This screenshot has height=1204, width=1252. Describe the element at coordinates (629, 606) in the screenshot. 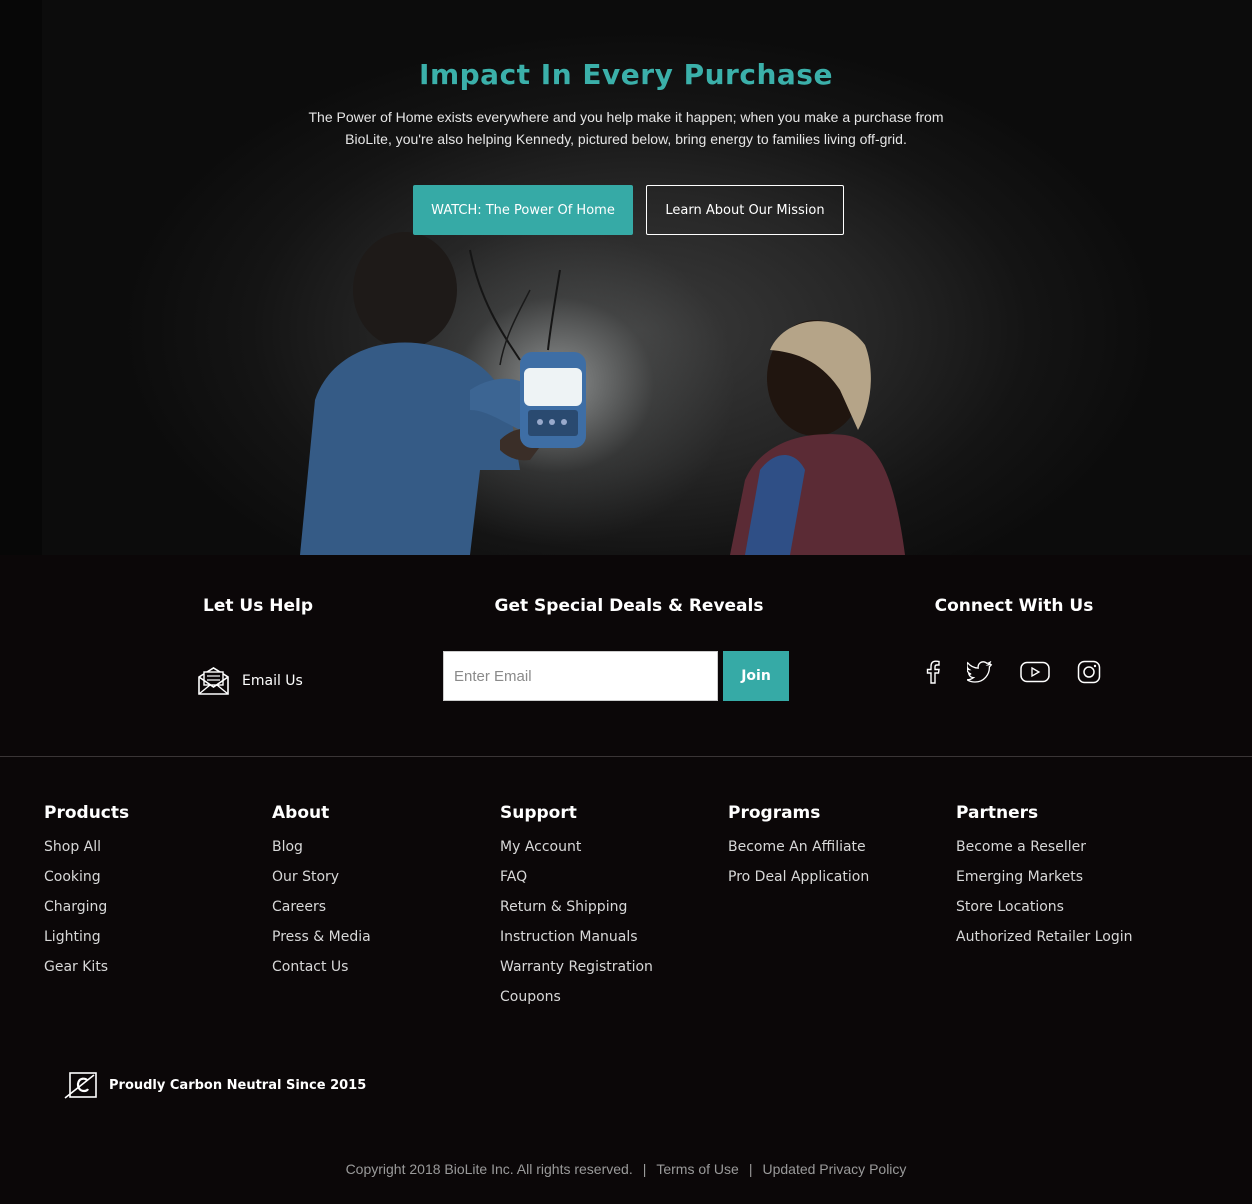

I see `deals-heading: Get Special Deals & Reveals` at that location.